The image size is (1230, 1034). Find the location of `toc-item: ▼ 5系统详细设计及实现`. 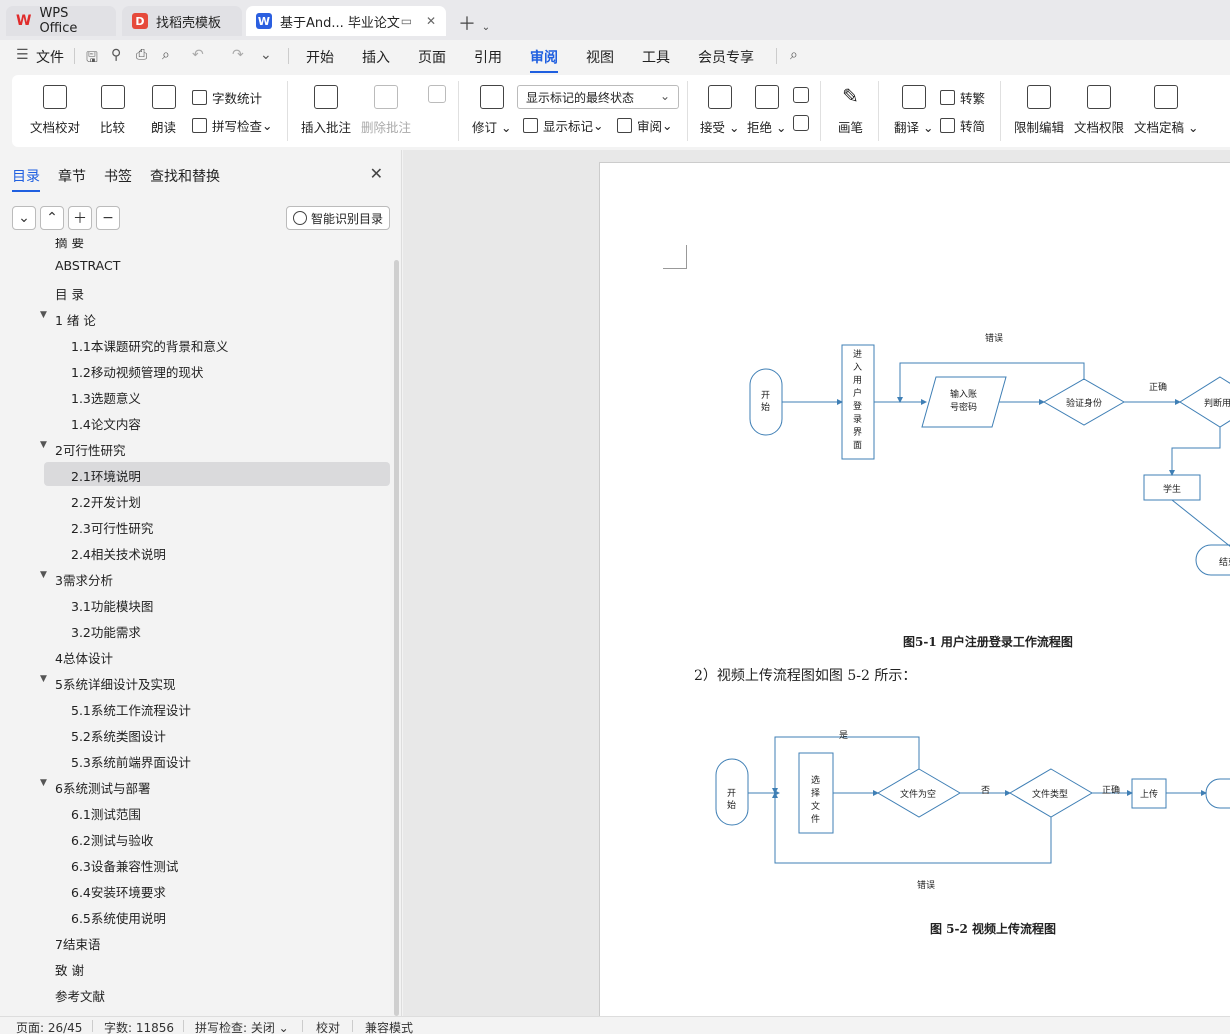

toc-item: ▼ 5系统详细设计及实现 is located at coordinates (215, 682).